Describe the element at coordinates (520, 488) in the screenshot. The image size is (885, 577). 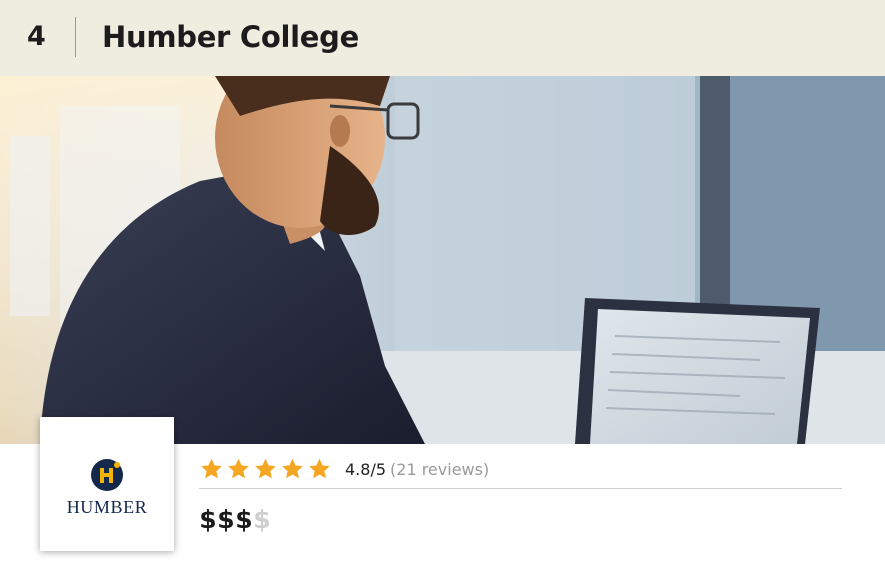
I see `separator-line` at that location.